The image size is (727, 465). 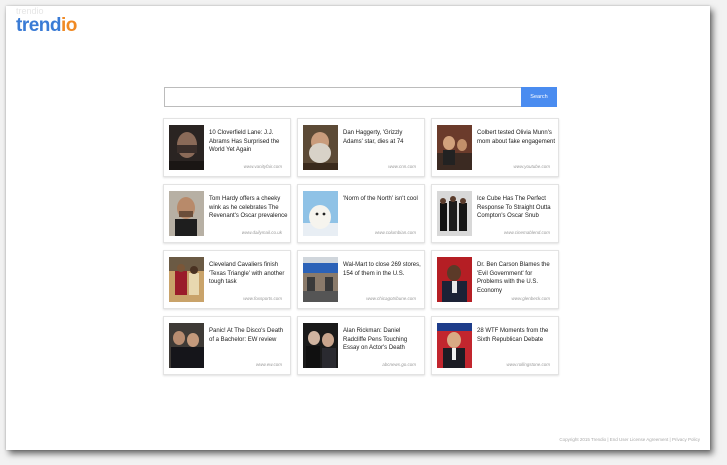 I want to click on article-source: www.rollingstone.com, so click(x=528, y=364).